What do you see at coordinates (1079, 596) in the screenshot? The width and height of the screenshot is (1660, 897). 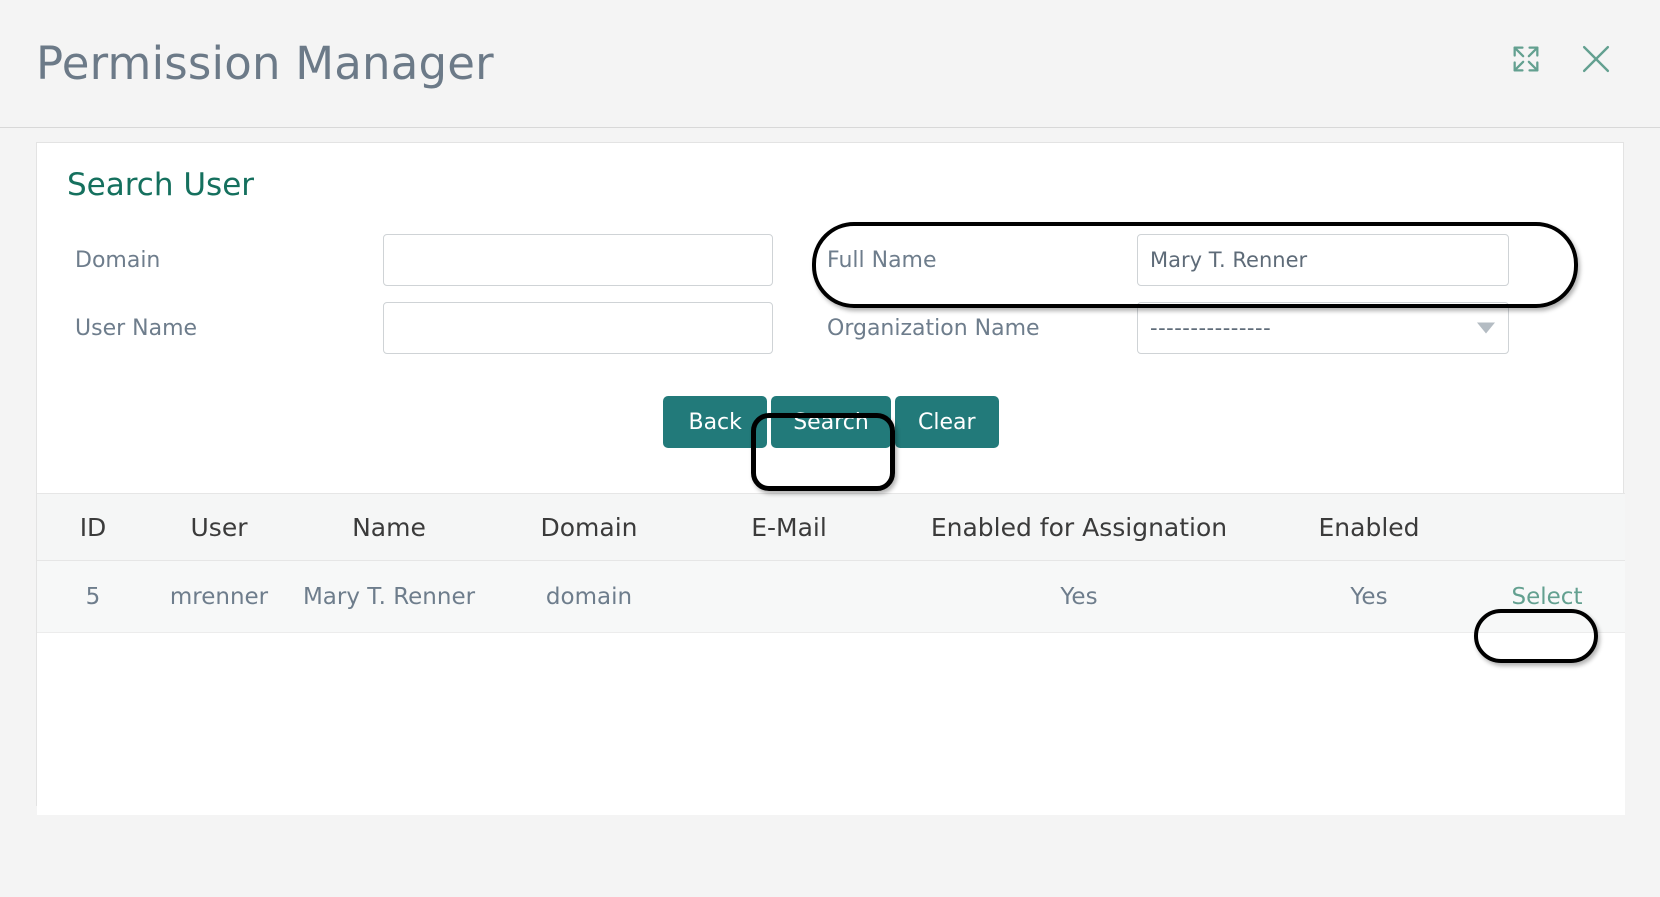 I see `cell-enabled-for-assignation: Yes` at bounding box center [1079, 596].